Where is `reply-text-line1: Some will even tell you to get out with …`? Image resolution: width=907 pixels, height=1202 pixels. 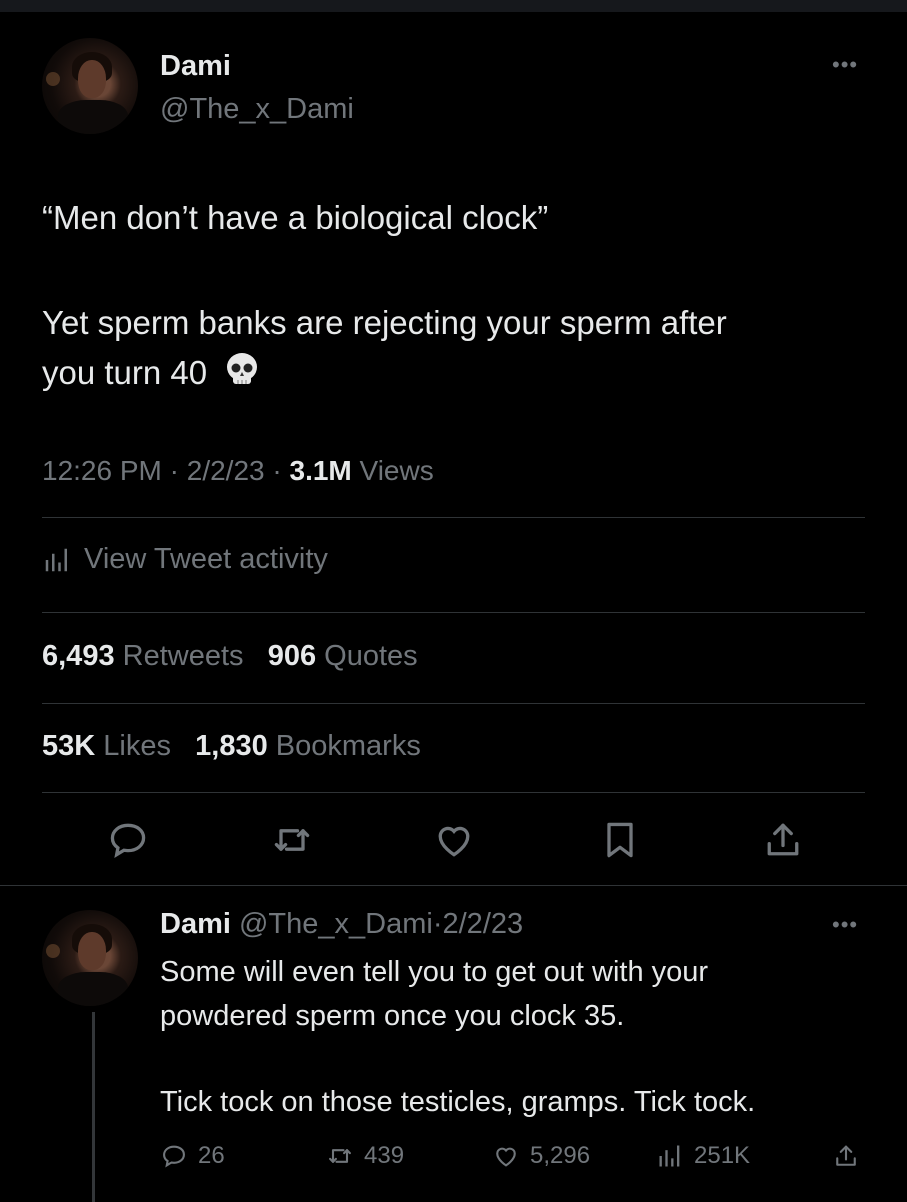
reply-text-line1: Some will even tell you to get out with … is located at coordinates (434, 972).